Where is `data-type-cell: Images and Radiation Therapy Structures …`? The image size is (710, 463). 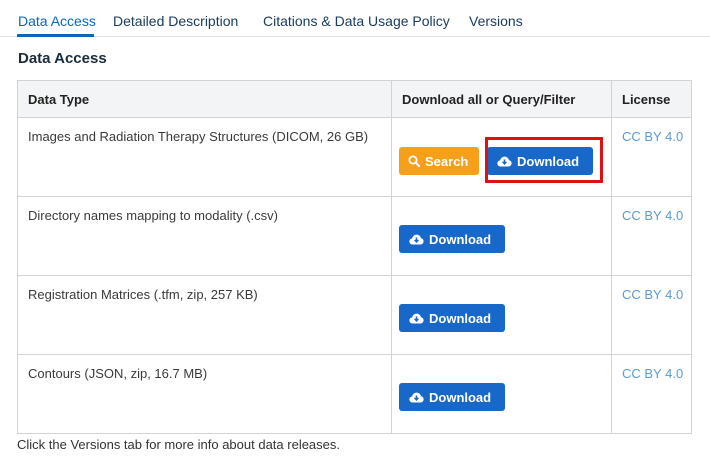
data-type-cell: Images and Radiation Therapy Structures … is located at coordinates (204, 157).